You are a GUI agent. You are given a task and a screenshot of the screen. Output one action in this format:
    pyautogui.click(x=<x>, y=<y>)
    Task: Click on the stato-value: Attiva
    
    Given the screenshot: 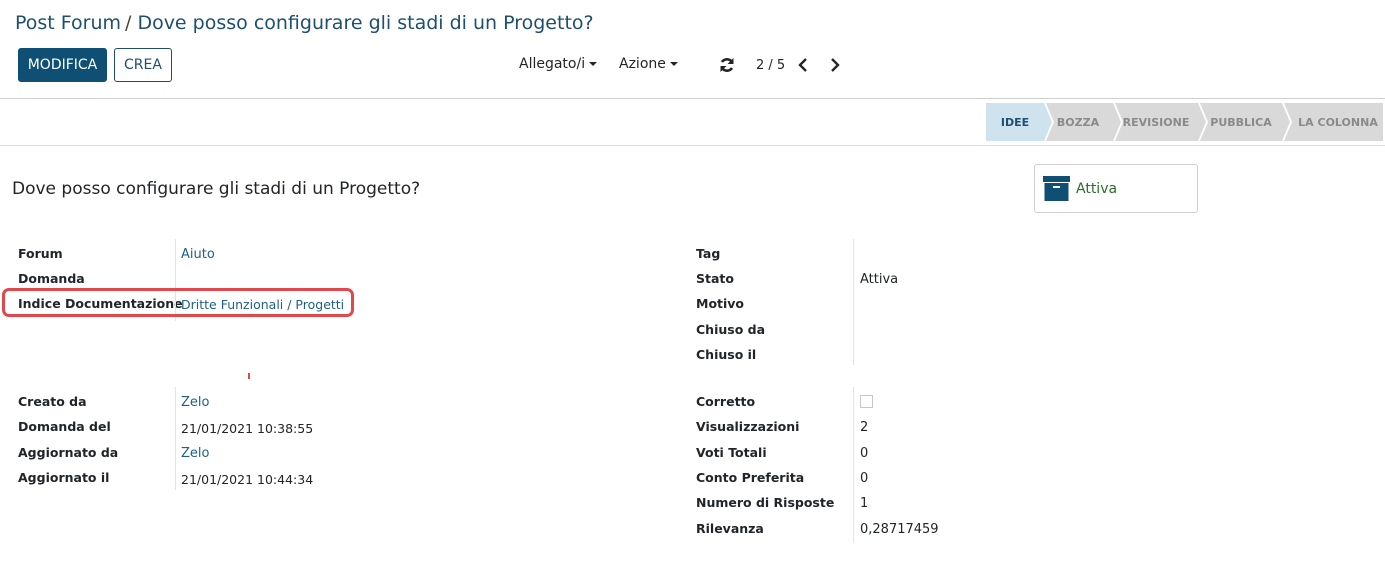 What is the action you would take?
    pyautogui.click(x=879, y=279)
    